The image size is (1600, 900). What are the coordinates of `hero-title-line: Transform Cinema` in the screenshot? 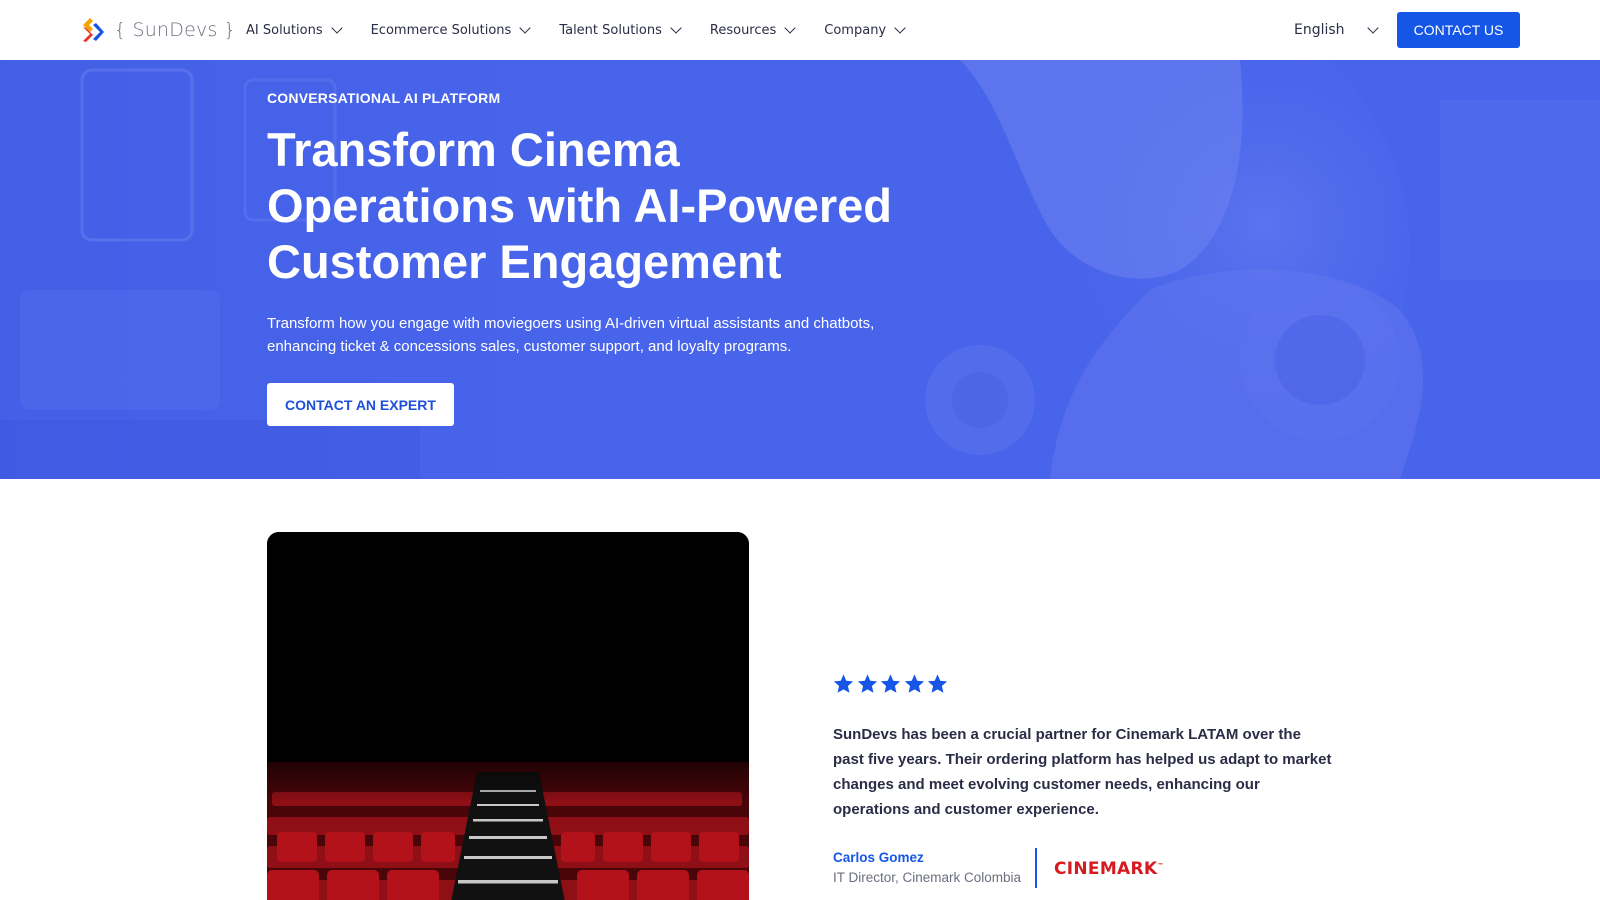 It's located at (473, 149).